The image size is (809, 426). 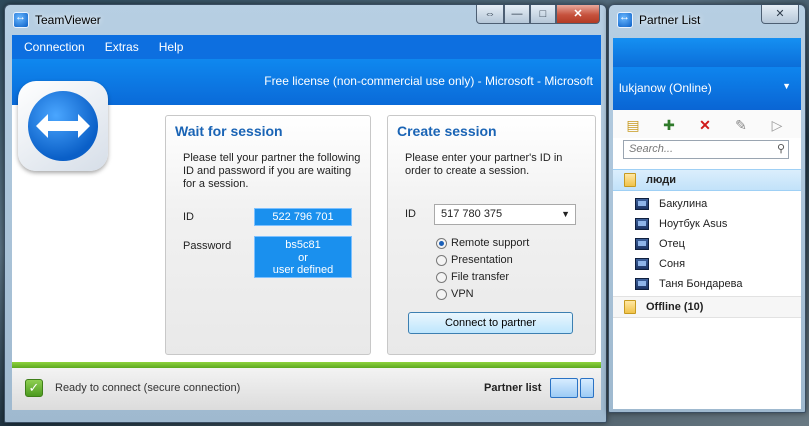 What do you see at coordinates (34, 388) in the screenshot?
I see `connection-ok-icon: ✓` at bounding box center [34, 388].